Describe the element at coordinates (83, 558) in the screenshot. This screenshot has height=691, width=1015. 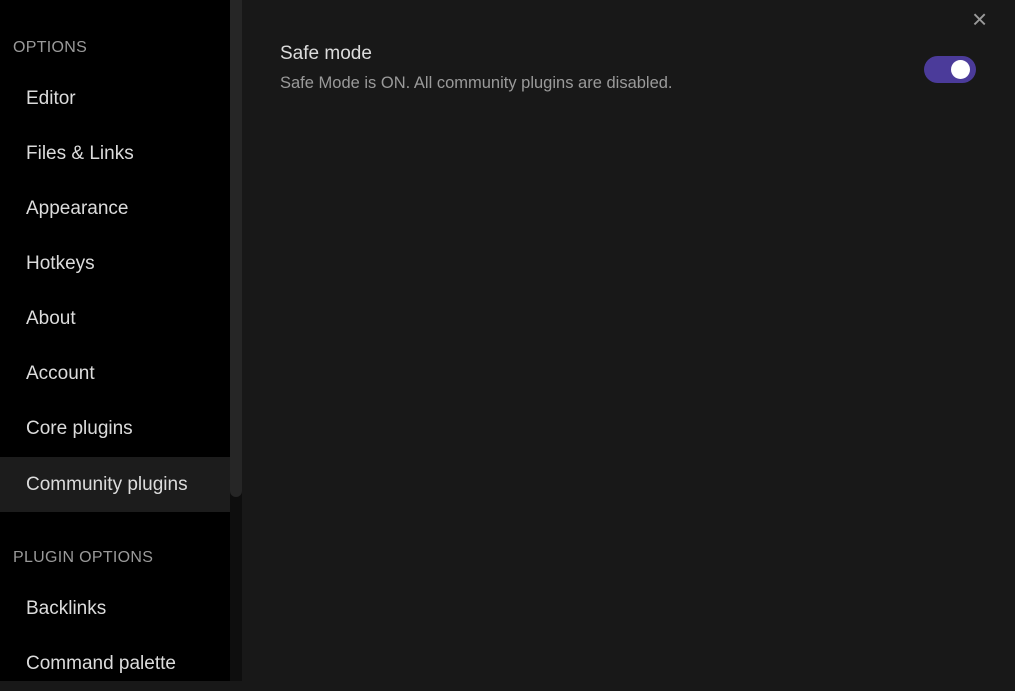
I see `plugin-options-heading: PLUGIN OPTIONS` at that location.